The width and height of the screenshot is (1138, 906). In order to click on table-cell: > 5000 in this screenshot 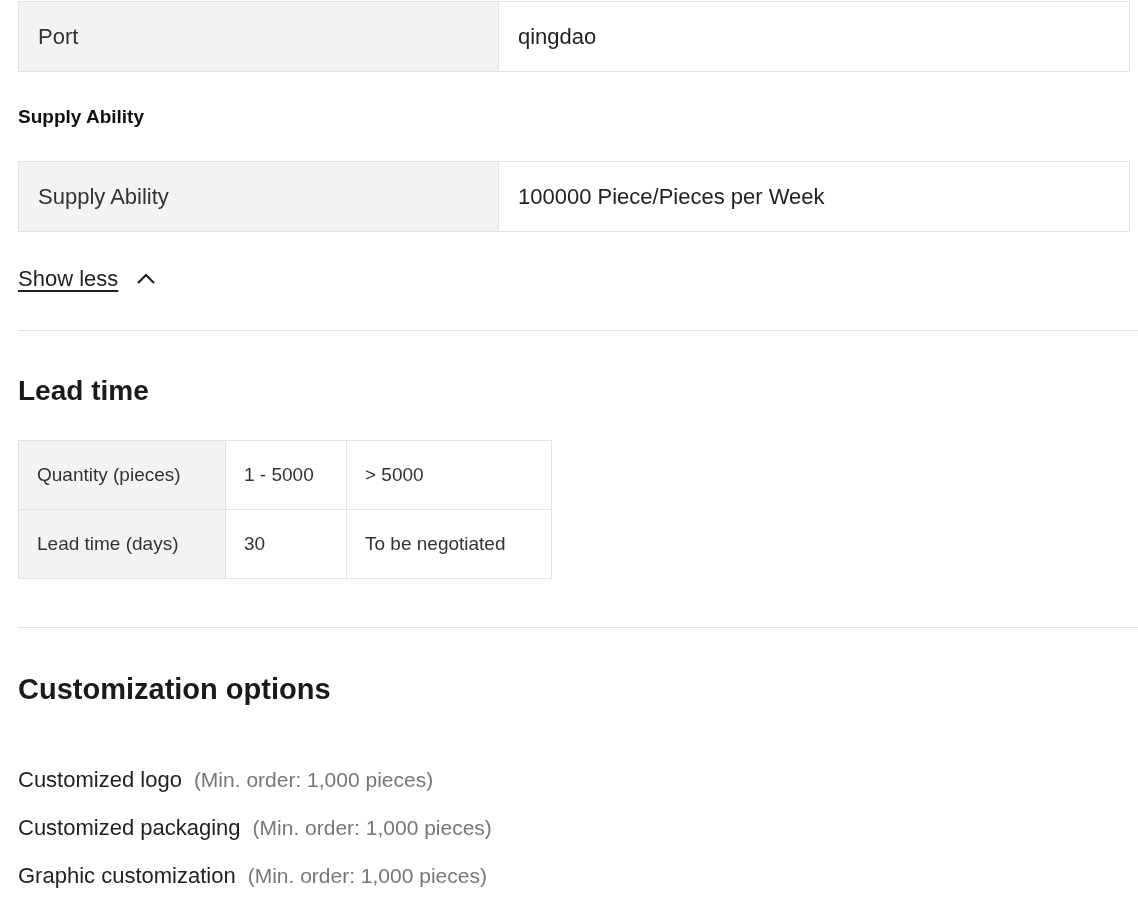, I will do `click(449, 475)`.